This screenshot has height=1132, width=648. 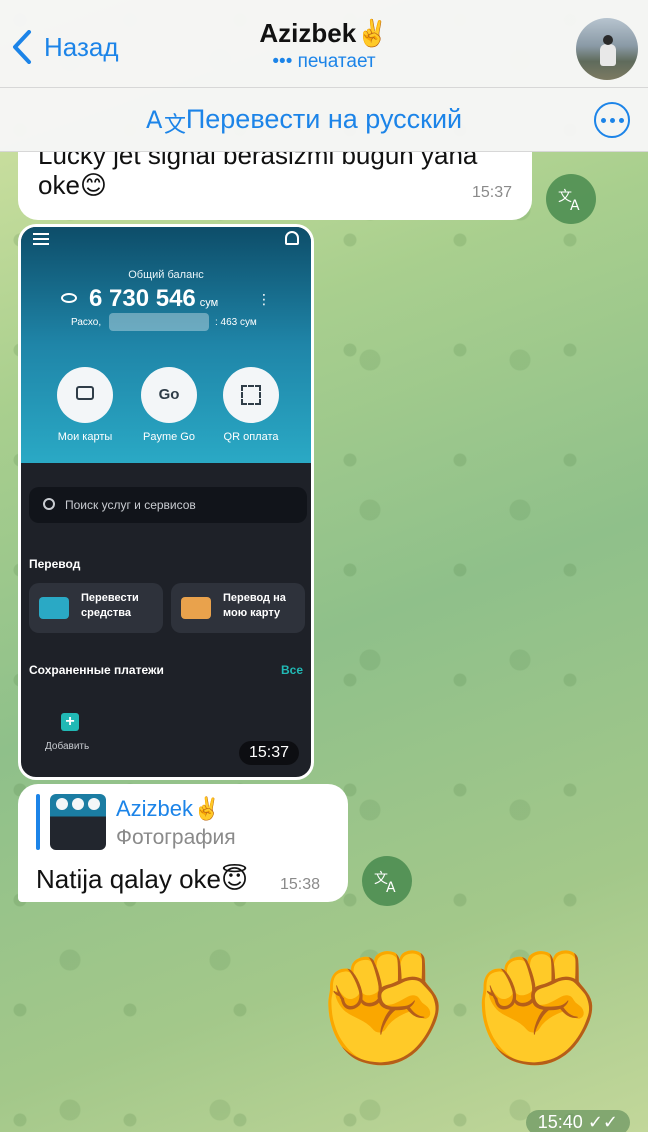 I want to click on transfer-card: Перевести средства, so click(x=96, y=608).